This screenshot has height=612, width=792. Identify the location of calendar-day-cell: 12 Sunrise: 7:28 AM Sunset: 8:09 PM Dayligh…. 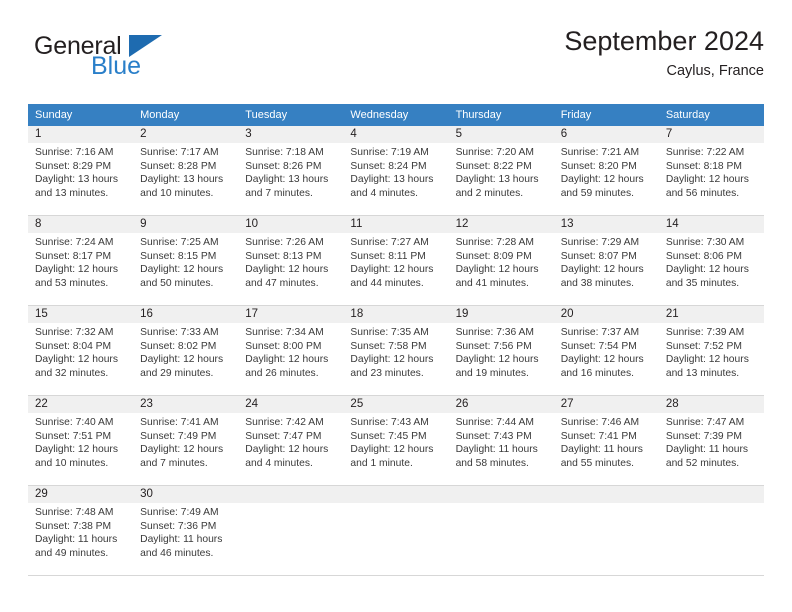
(501, 260).